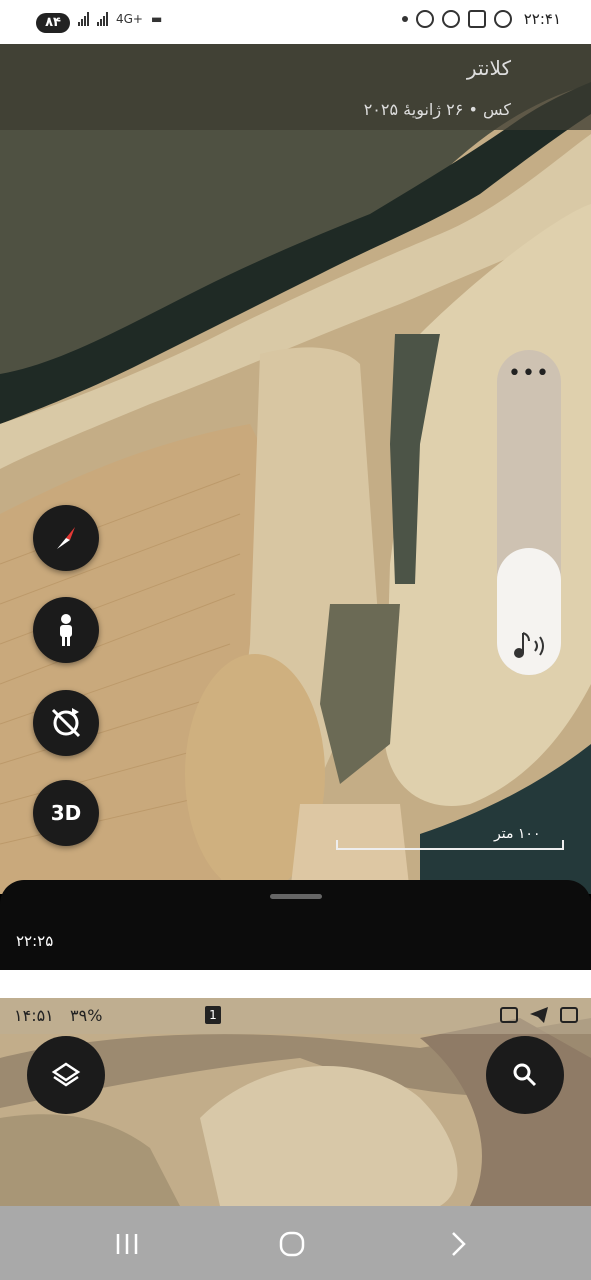 This screenshot has height=1280, width=591. I want to click on compass-button, so click(66, 538).